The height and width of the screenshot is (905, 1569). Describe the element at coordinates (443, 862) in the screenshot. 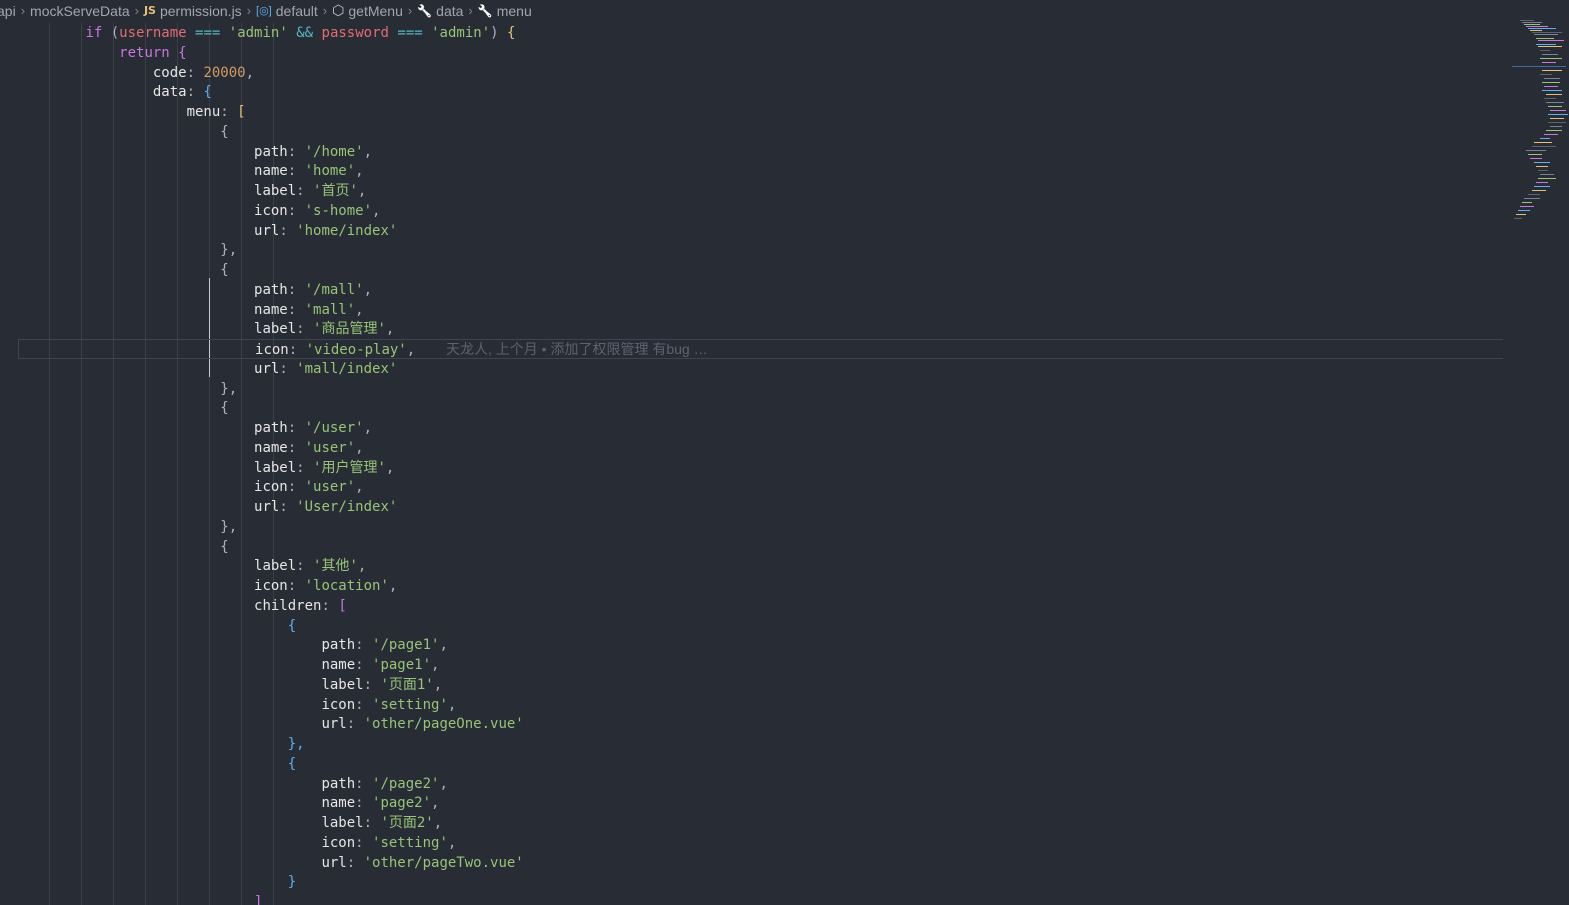

I see `code-token: 'other/pageTwo.vue'` at that location.